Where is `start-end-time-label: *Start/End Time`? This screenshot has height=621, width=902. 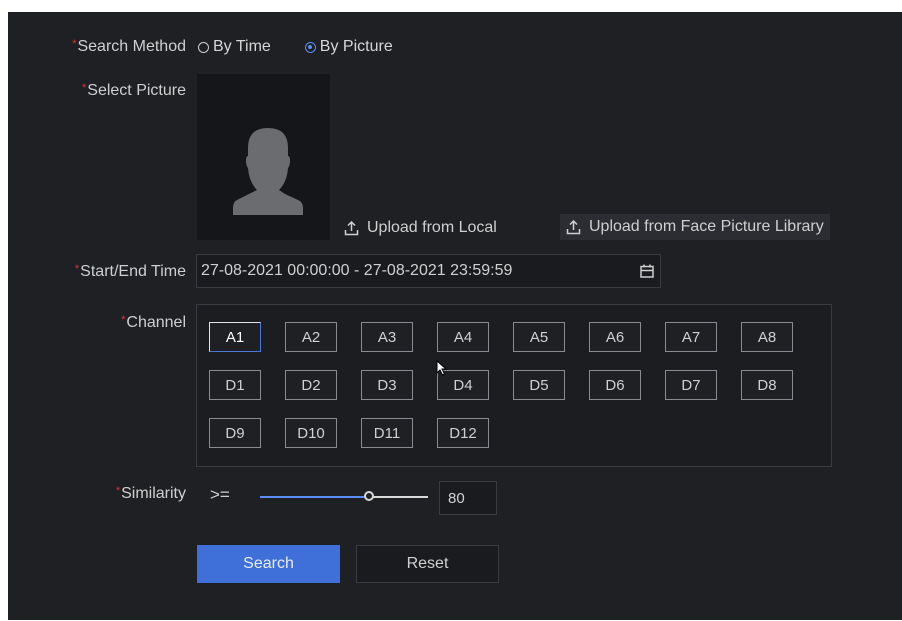
start-end-time-label: *Start/End Time is located at coordinates (130, 271).